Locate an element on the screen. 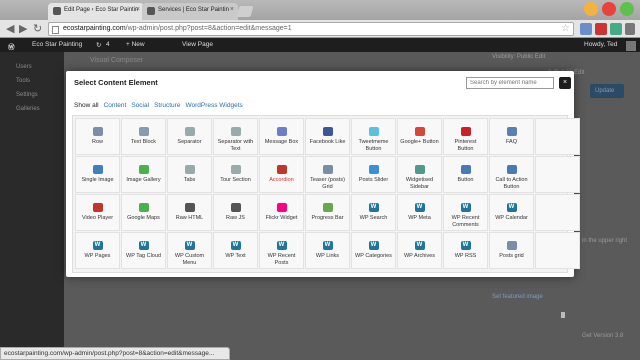 The width and height of the screenshot is (640, 360). sidebar-item-tools: Tools is located at coordinates (32, 81).